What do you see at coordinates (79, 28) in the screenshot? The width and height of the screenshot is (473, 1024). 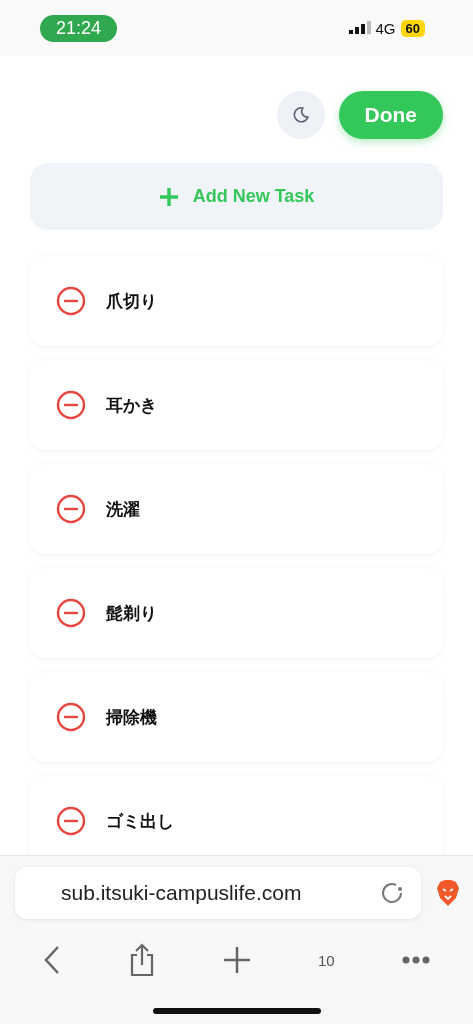 I see `clock: 21:24` at bounding box center [79, 28].